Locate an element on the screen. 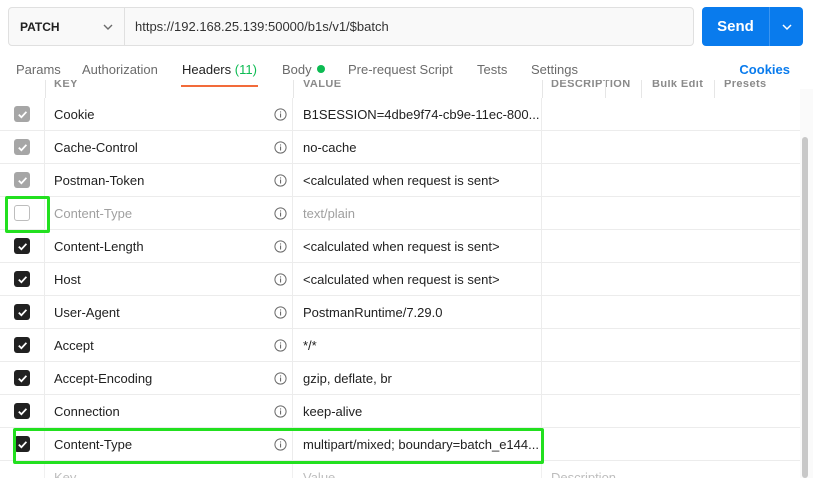  header-key: Cache-Control is located at coordinates (96, 147).